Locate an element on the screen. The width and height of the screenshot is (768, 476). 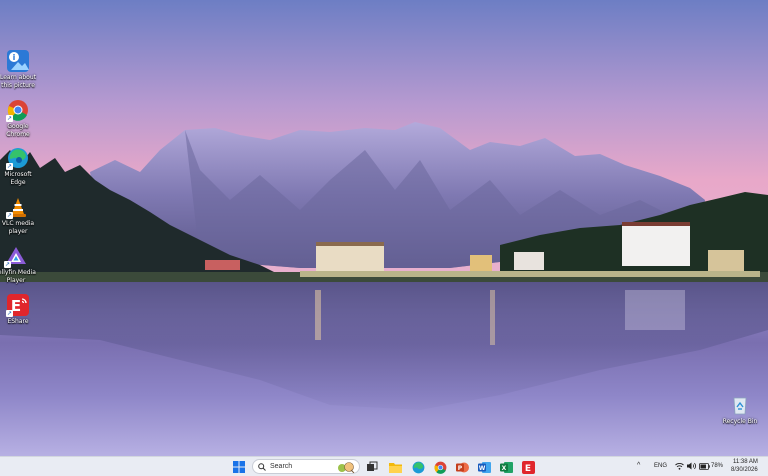
svg-text: W is located at coordinates (481, 468).